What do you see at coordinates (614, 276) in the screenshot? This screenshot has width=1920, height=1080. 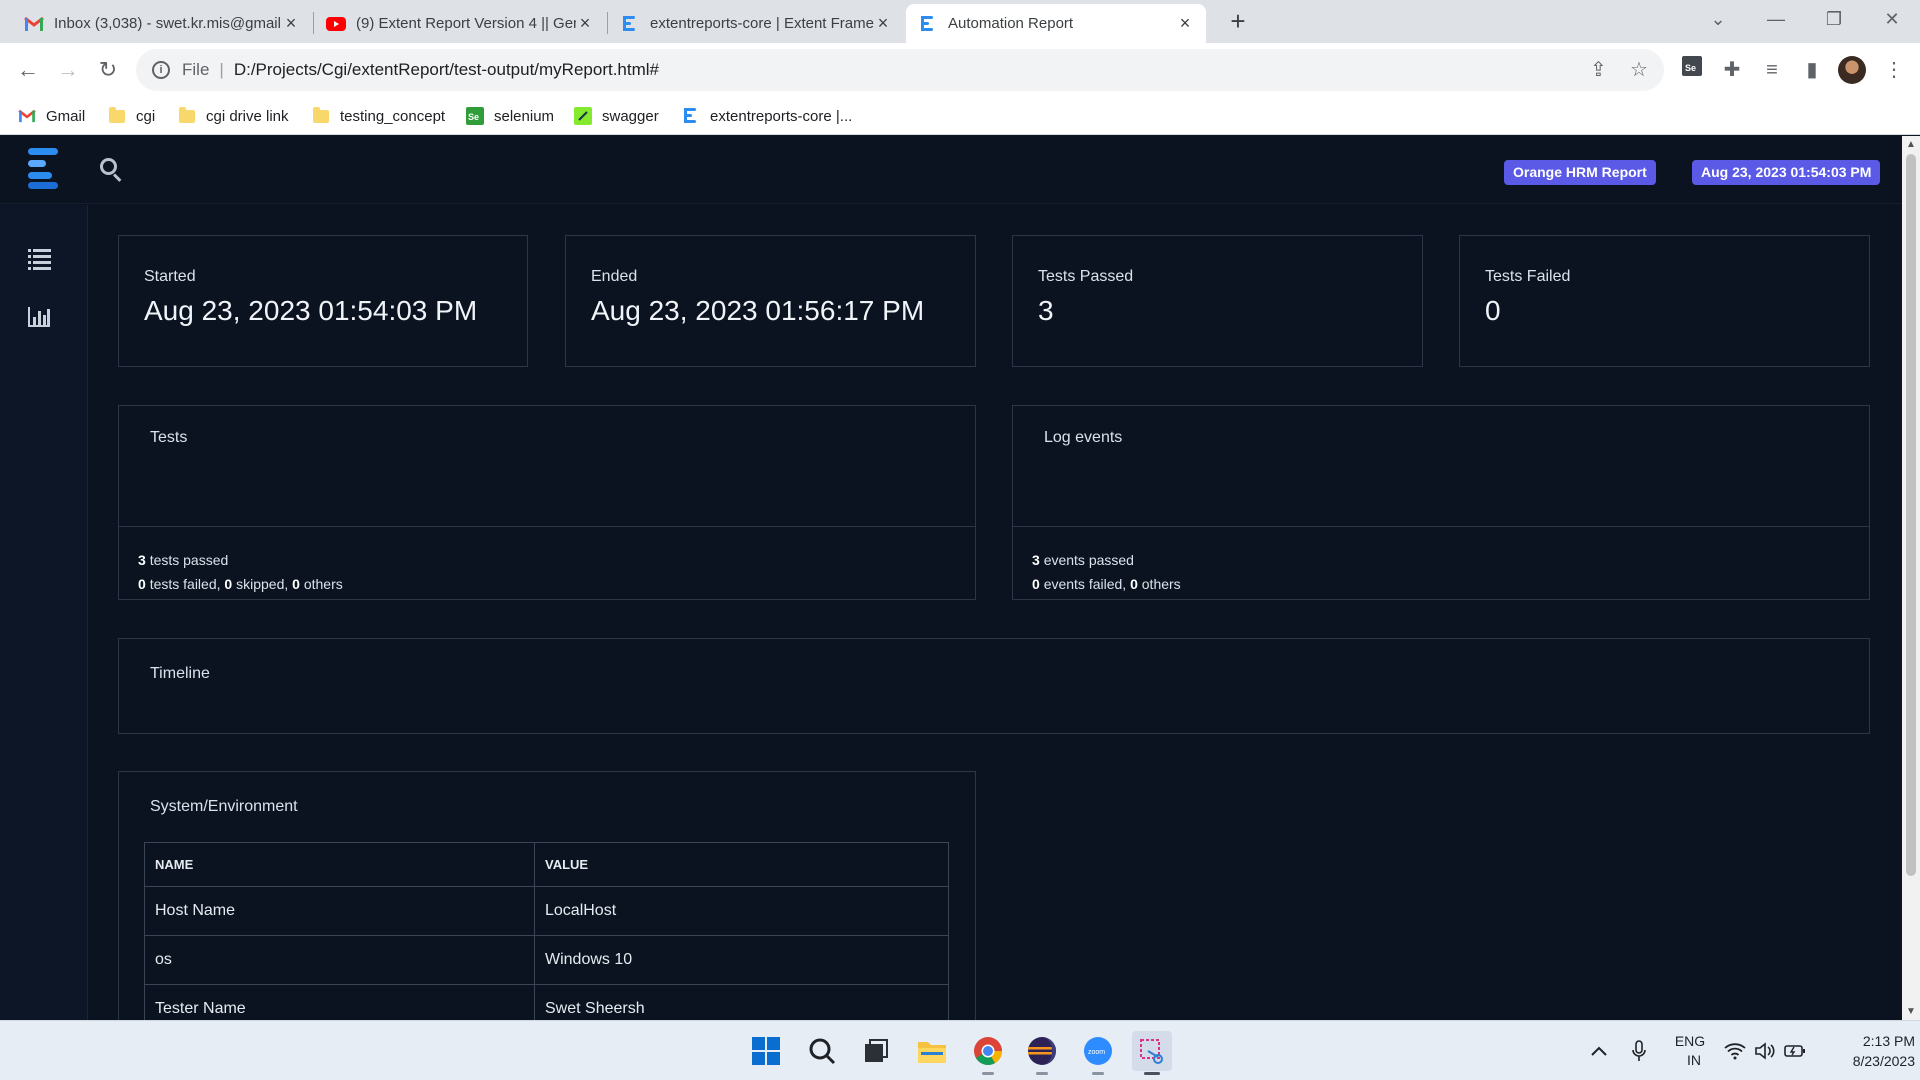 I see `stat-label: Ended` at bounding box center [614, 276].